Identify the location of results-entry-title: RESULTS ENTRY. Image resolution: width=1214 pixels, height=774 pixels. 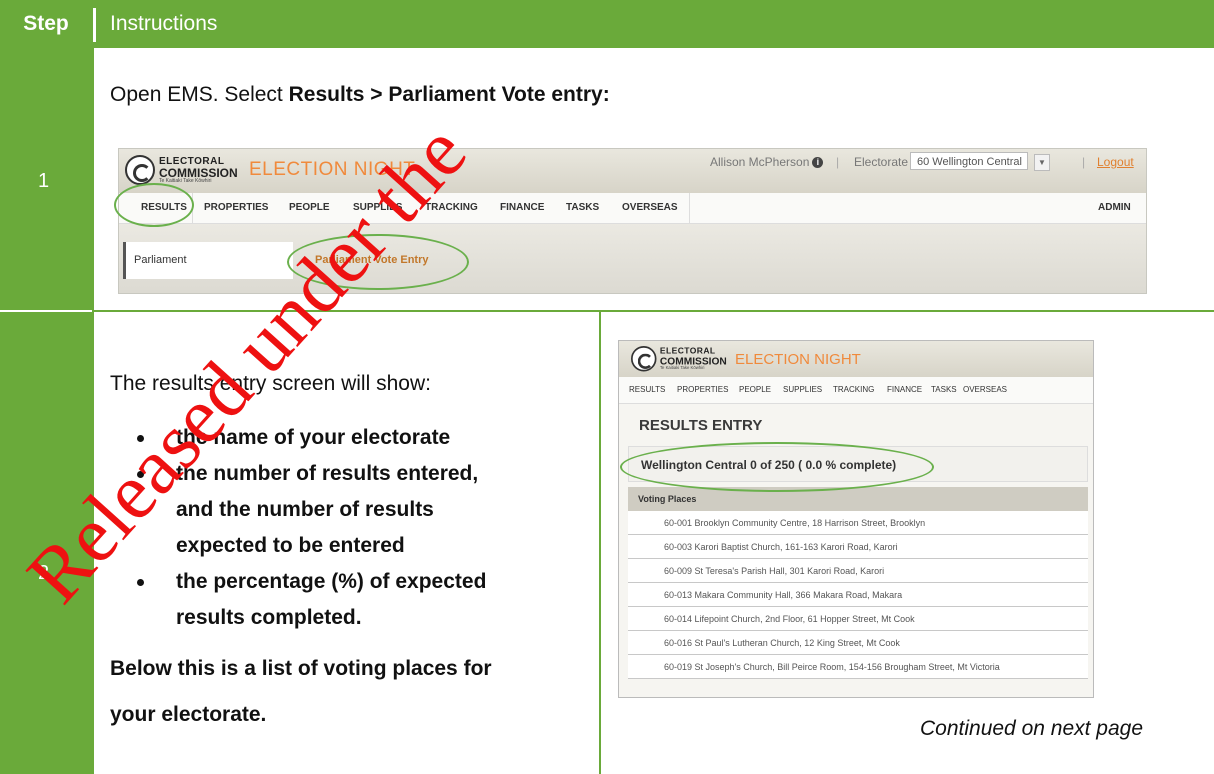
(701, 425).